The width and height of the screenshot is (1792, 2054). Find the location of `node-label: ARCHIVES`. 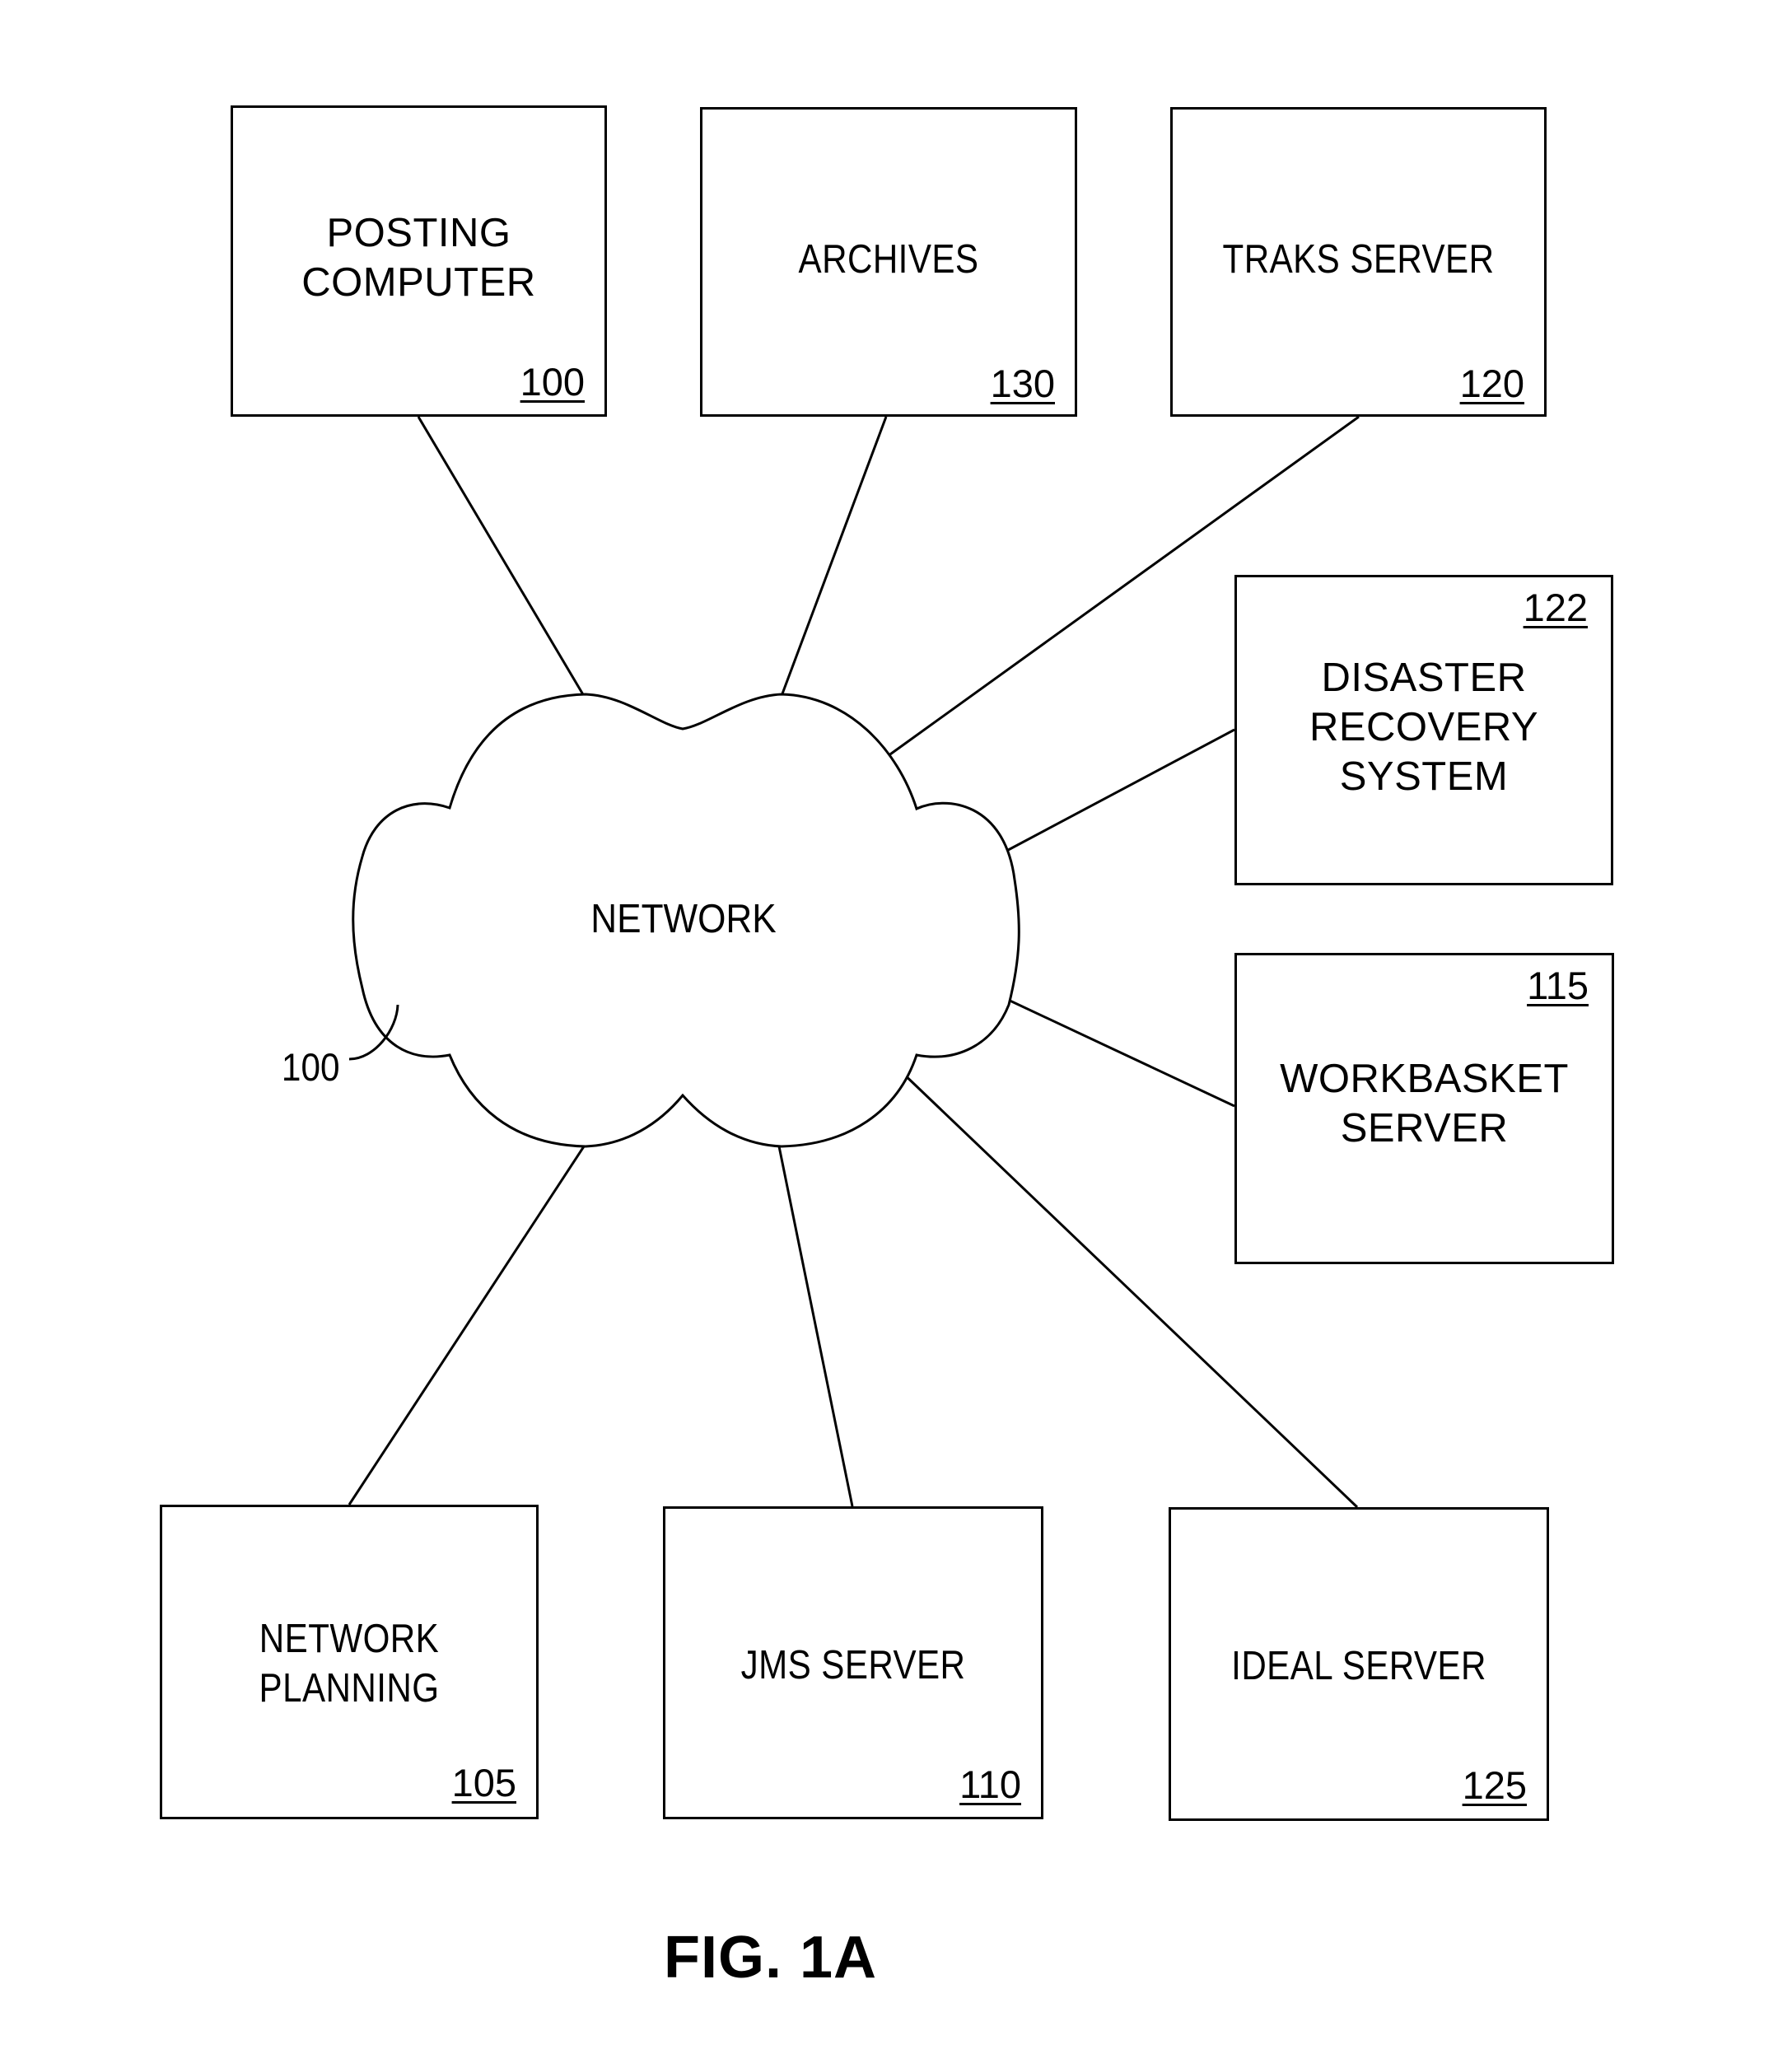

node-label: ARCHIVES is located at coordinates (888, 259).